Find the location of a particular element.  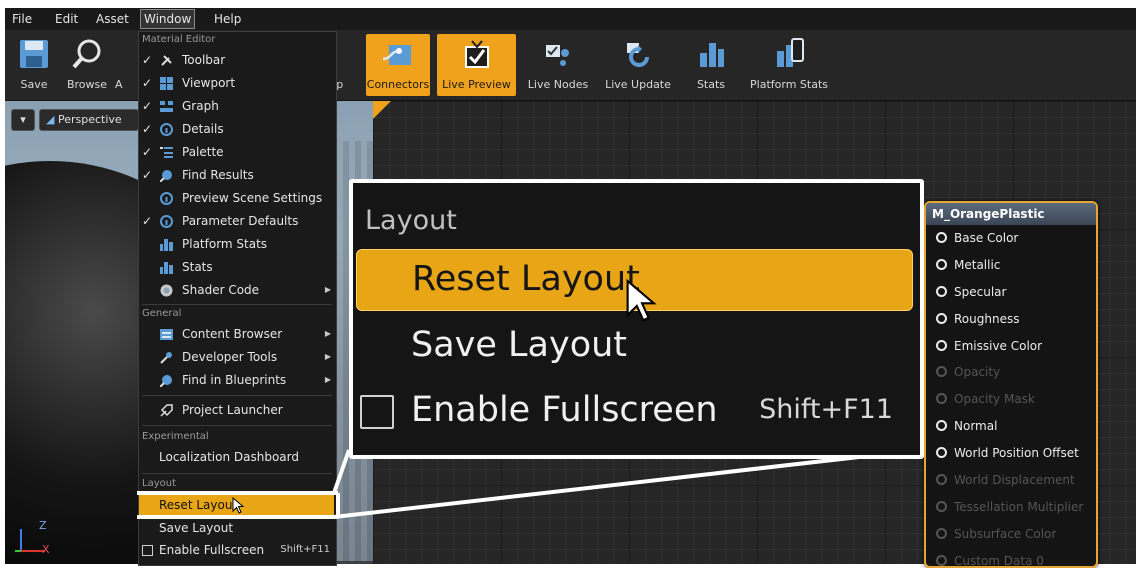

live-nodes-button: Live Nodes is located at coordinates (558, 65).